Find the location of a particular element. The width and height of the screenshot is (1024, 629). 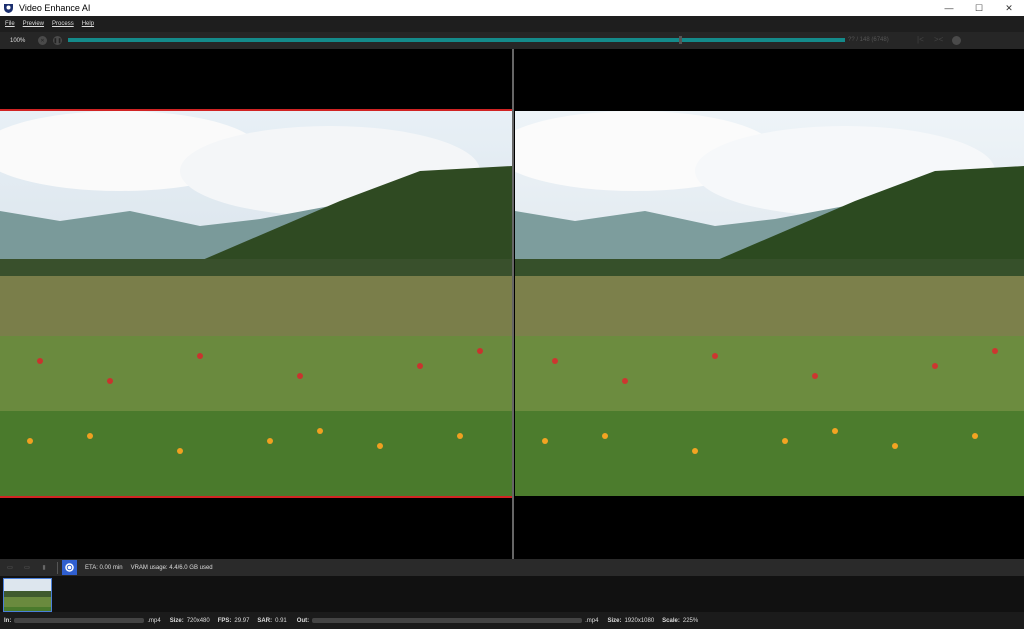

menu-preview: Preview is located at coordinates (33, 24).